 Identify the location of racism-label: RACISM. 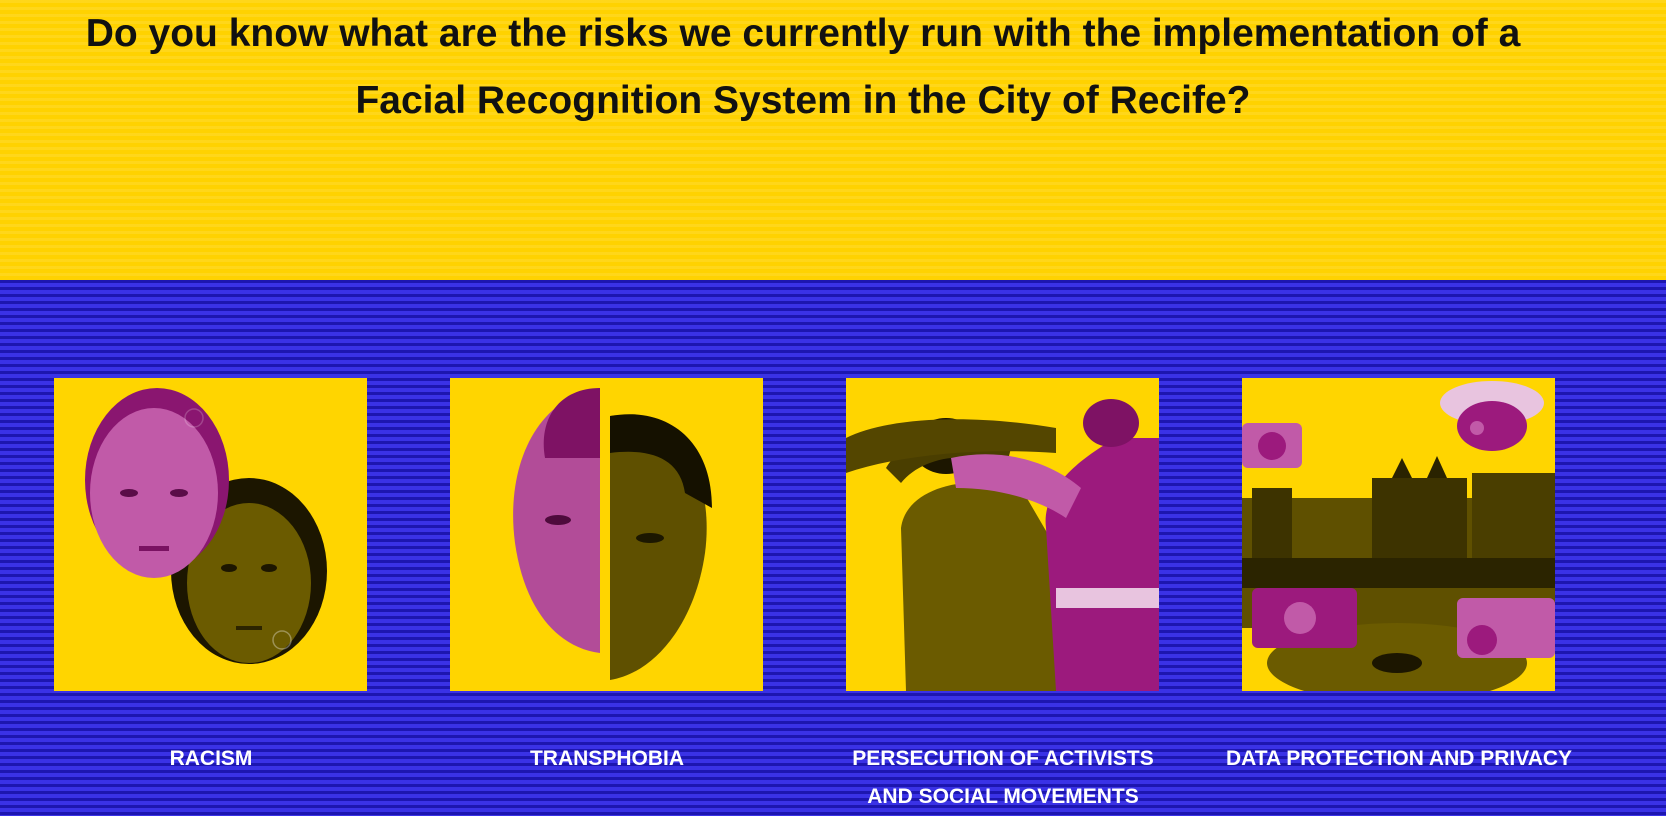
(211, 758).